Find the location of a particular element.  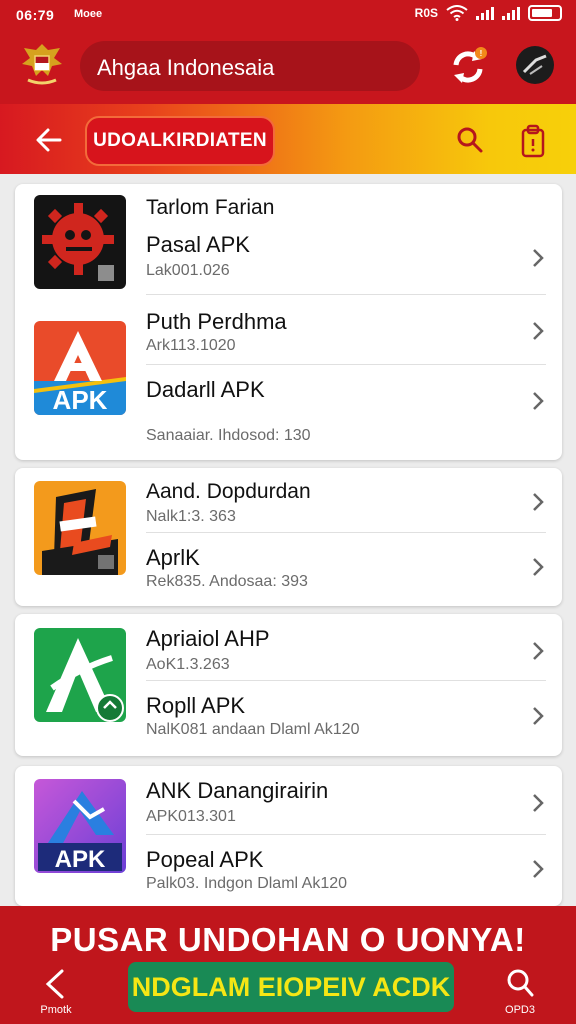

garuda-emblem-icon is located at coordinates (42, 64).